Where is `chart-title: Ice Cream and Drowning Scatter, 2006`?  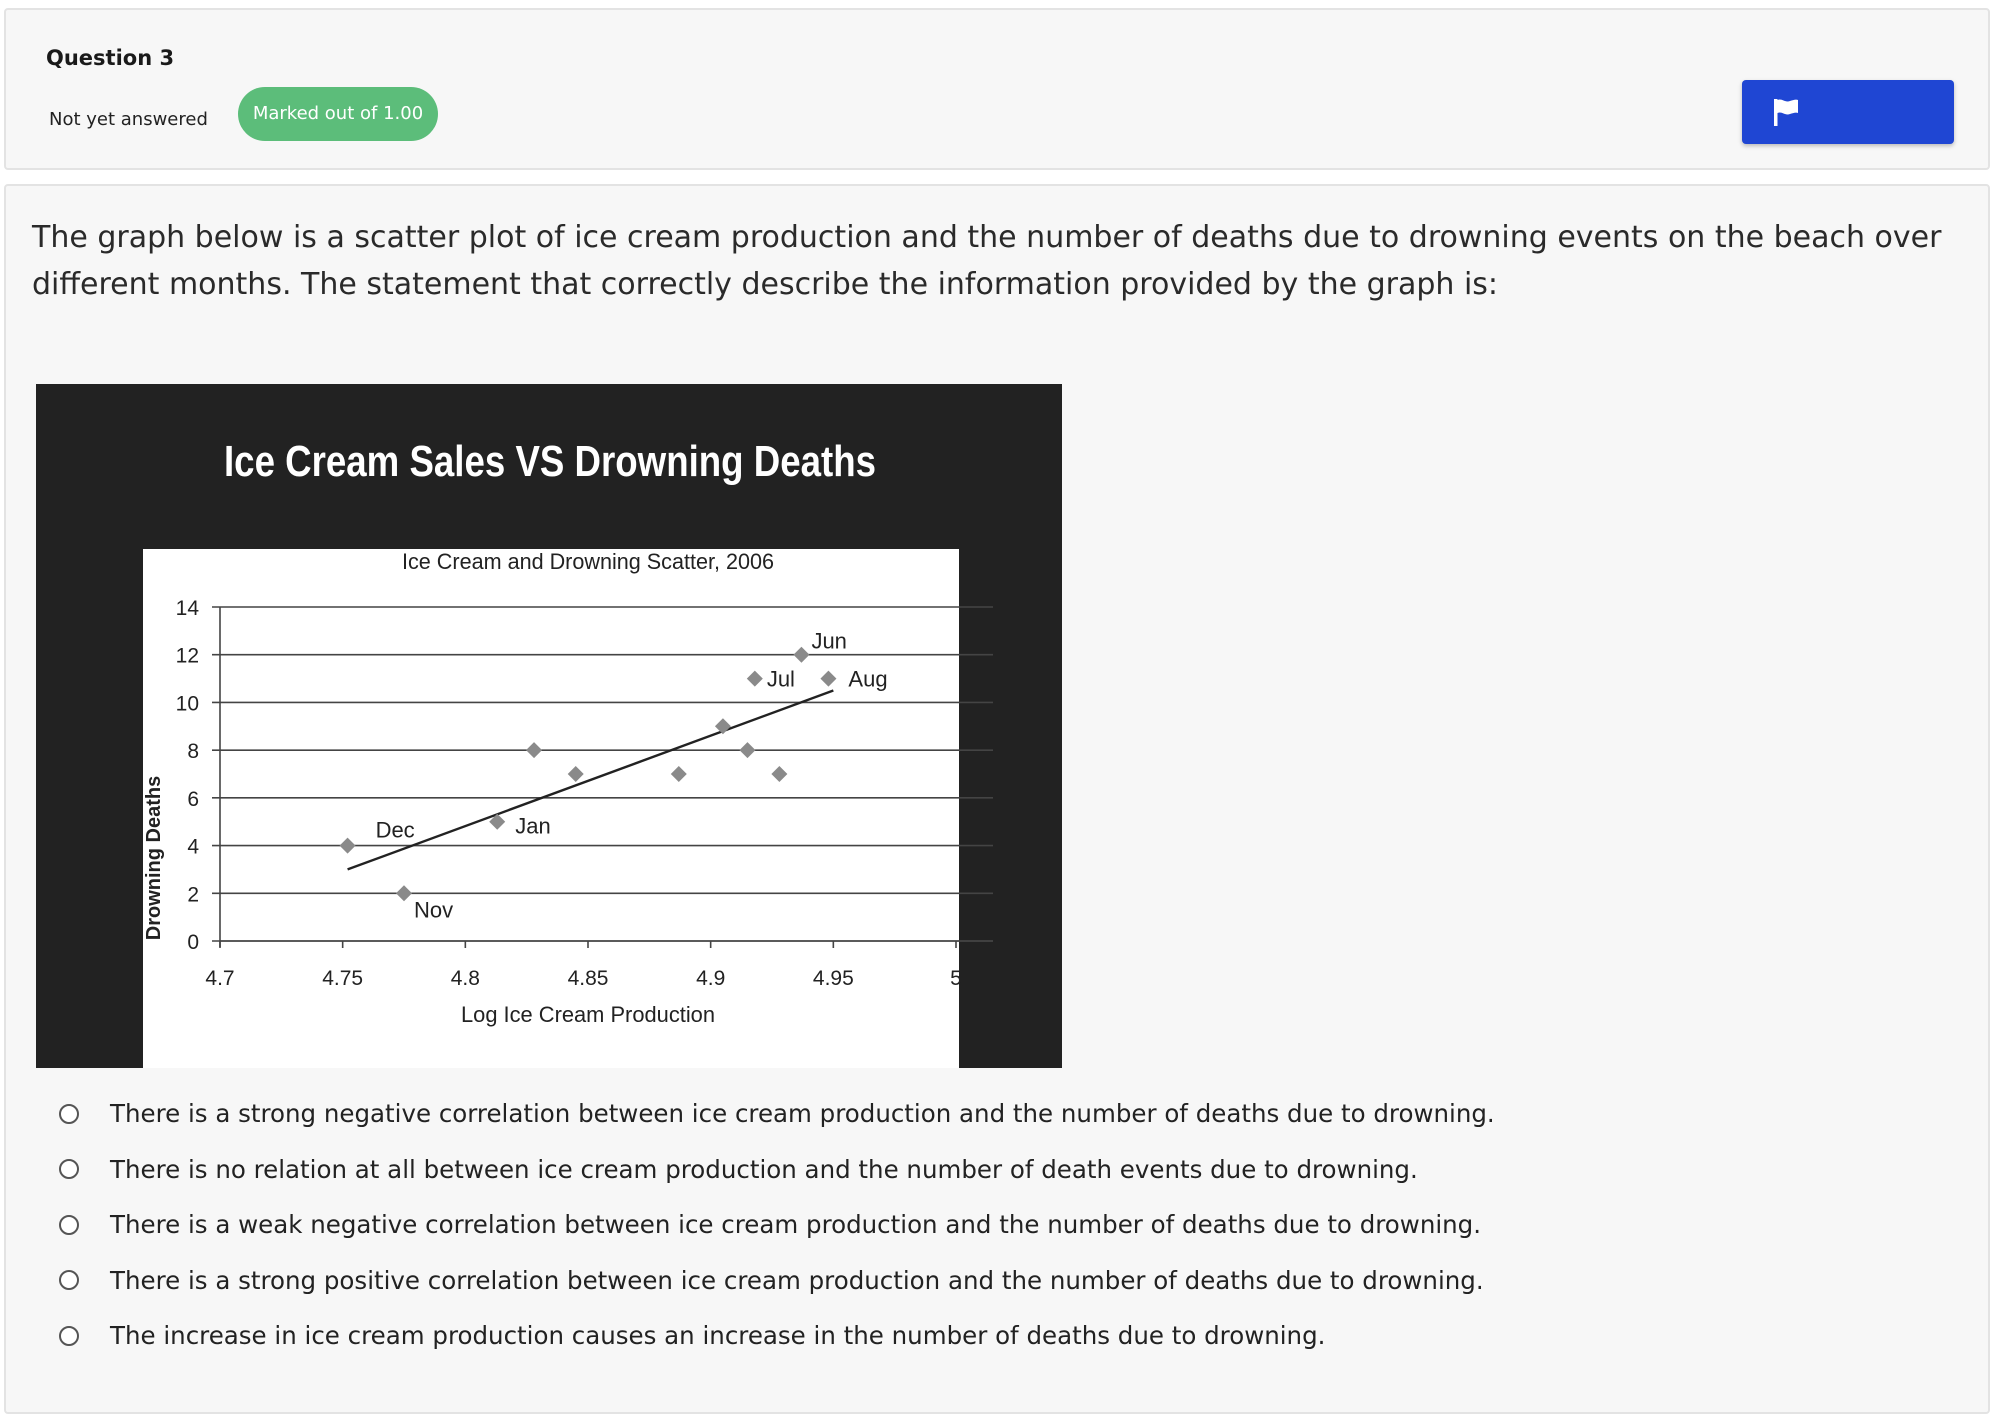
chart-title: Ice Cream and Drowning Scatter, 2006 is located at coordinates (588, 561).